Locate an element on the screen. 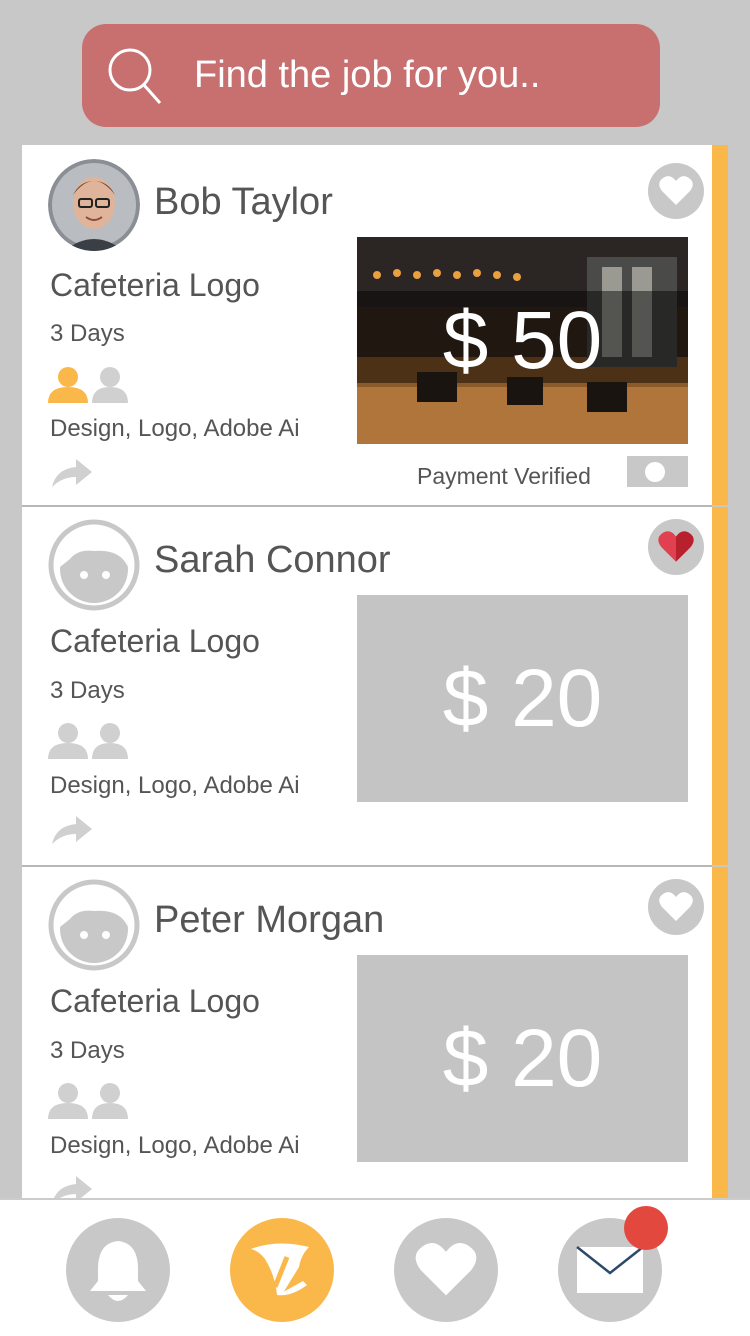 This screenshot has height=1336, width=750. job-price-image: $ 50 is located at coordinates (522, 340).